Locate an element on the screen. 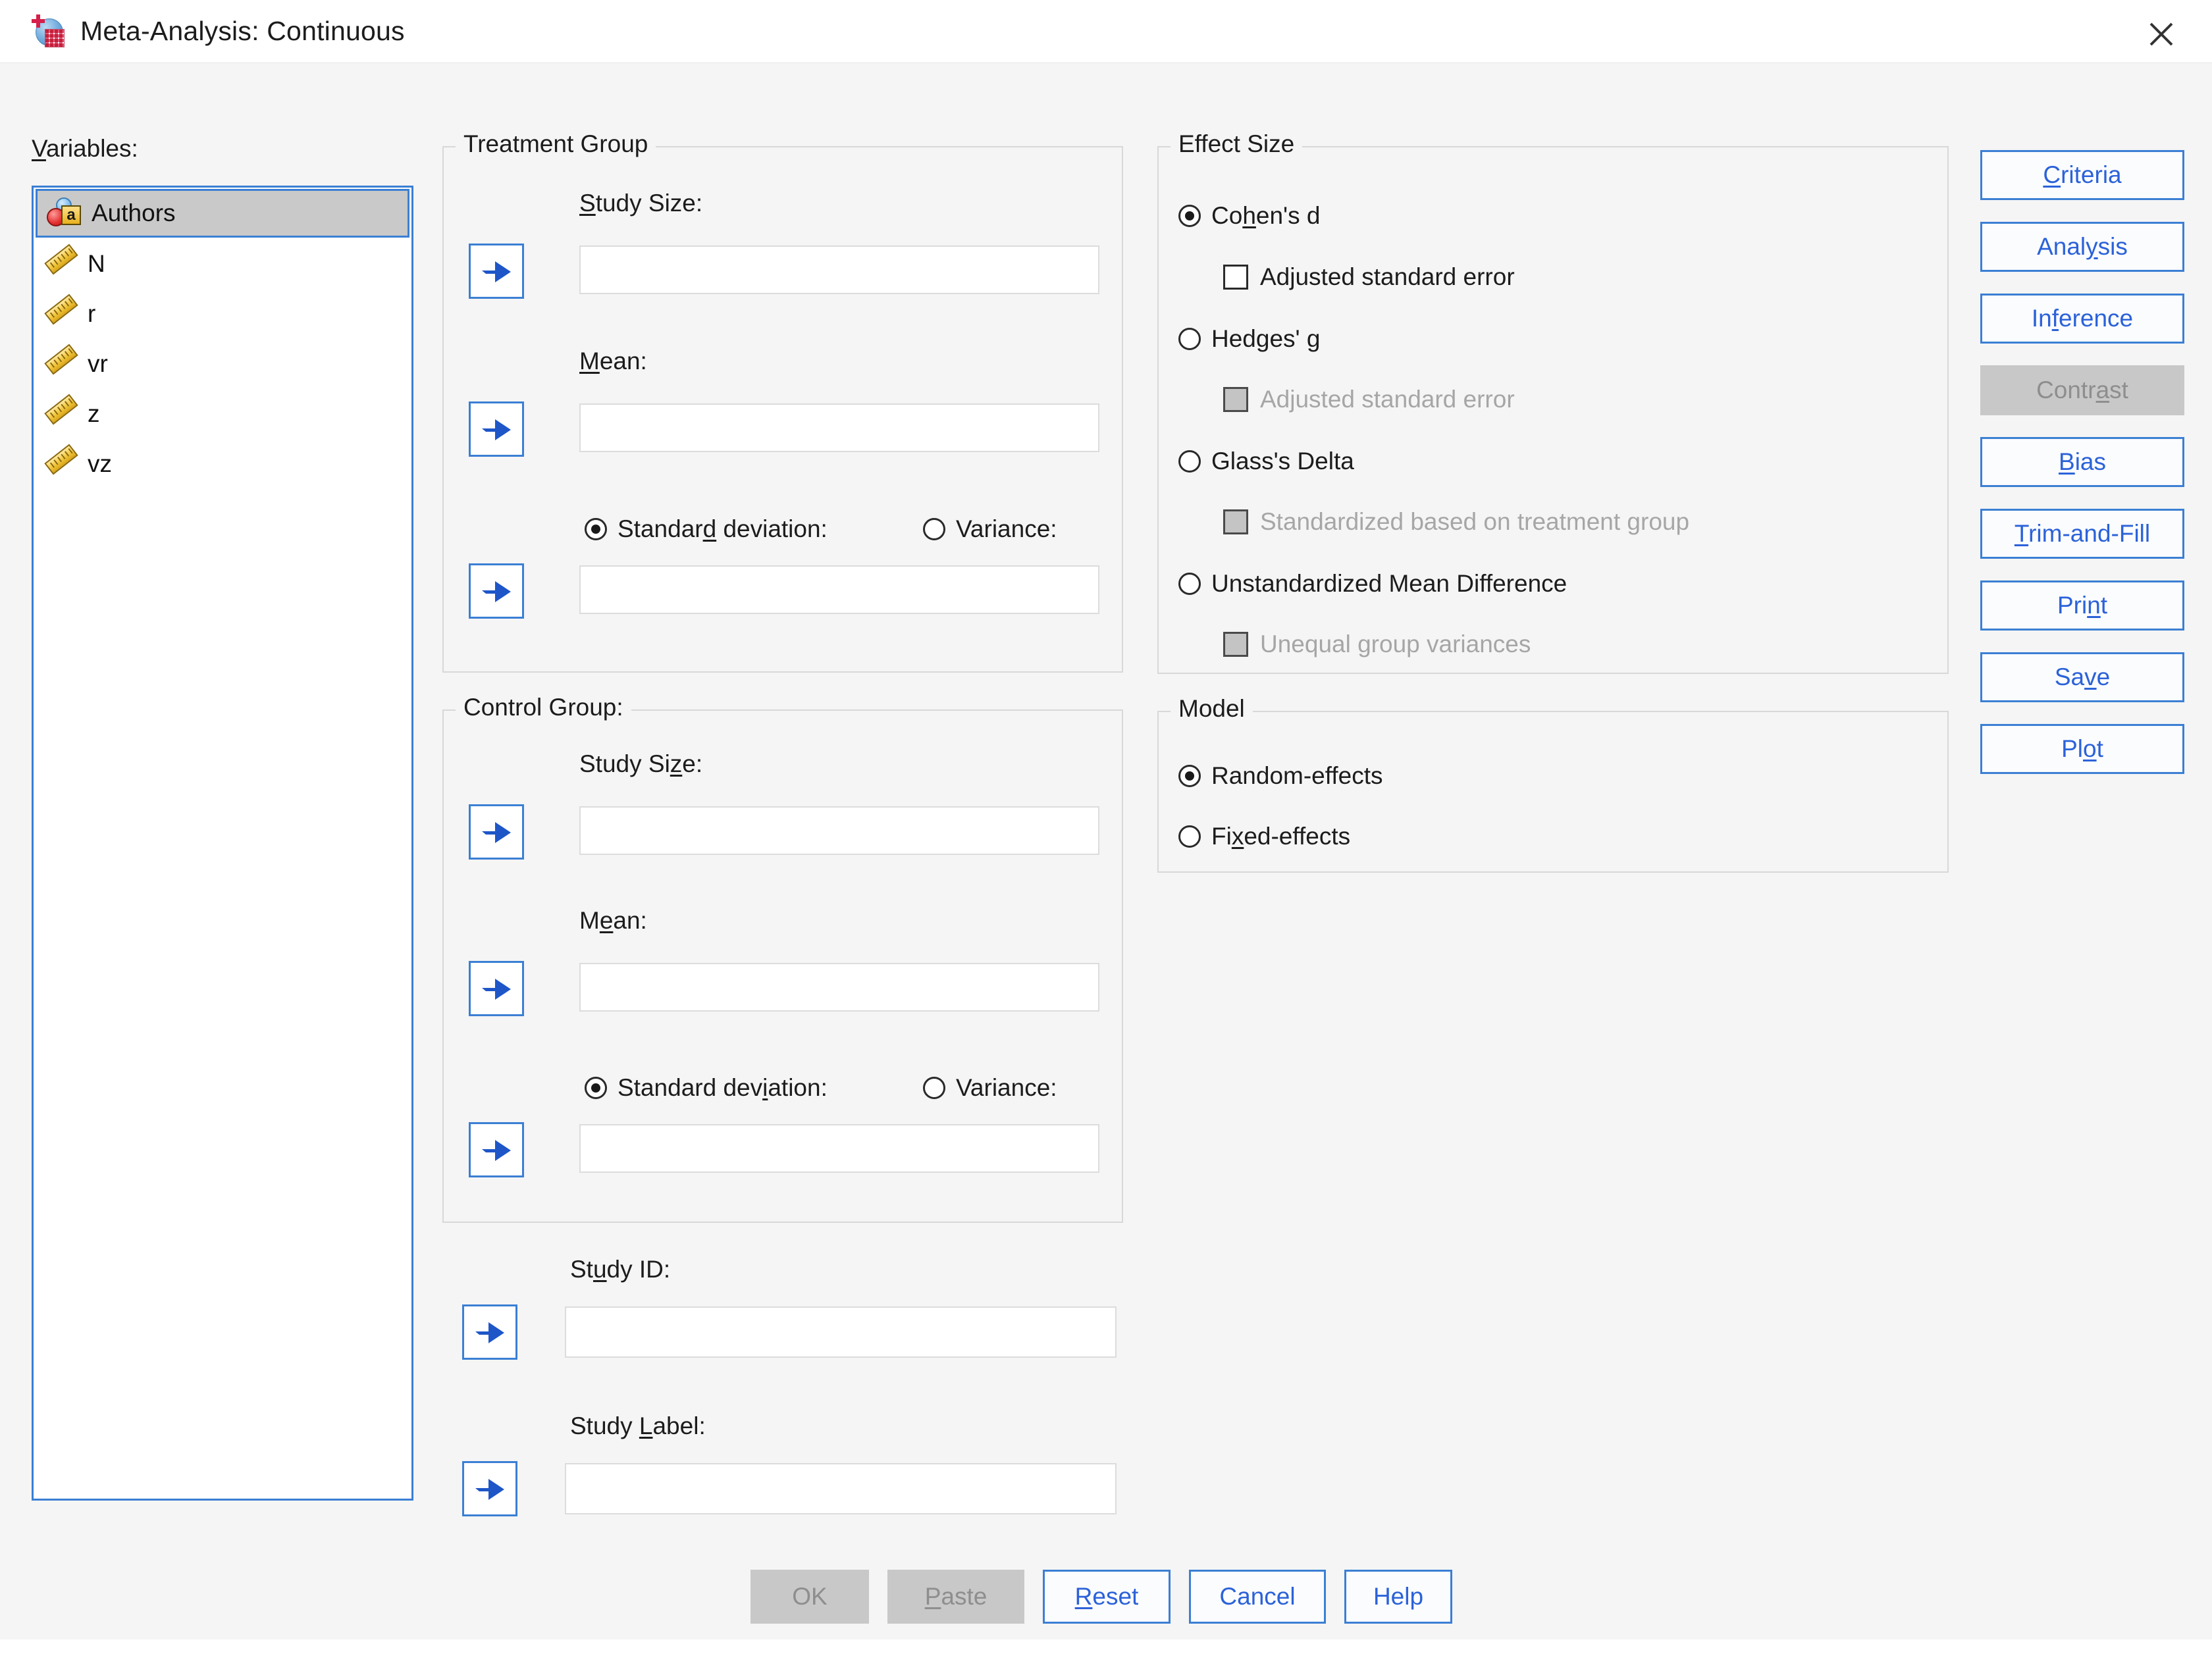 Image resolution: width=2212 pixels, height=1675 pixels. trim-and-fill-button: Trim-and-Fill is located at coordinates (2082, 534).